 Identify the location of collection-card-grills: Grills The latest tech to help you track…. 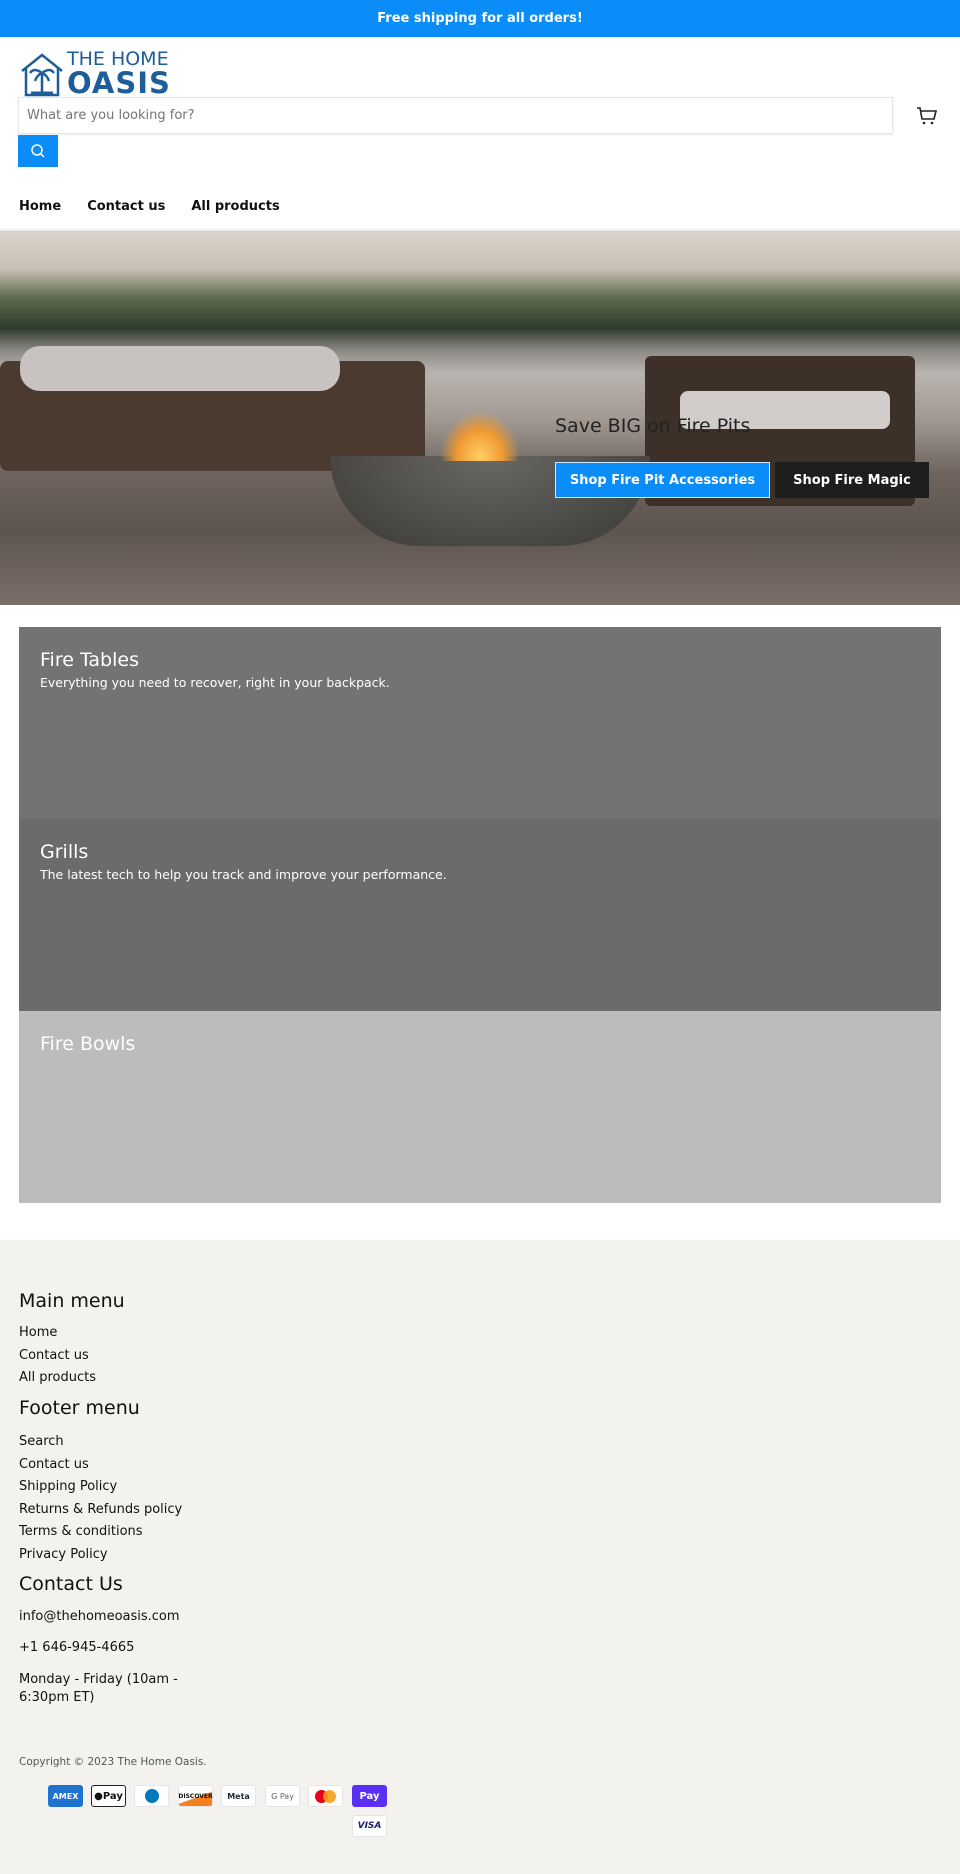
(480, 915).